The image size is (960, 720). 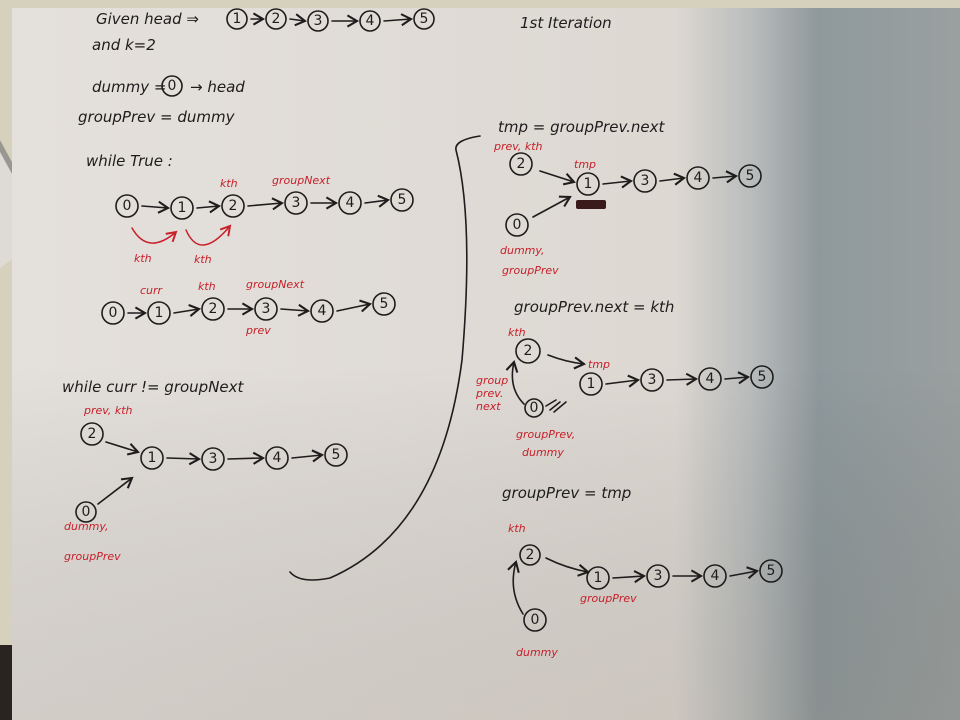 I want to click on label-groupprev: groupPrev,, so click(x=545, y=434).